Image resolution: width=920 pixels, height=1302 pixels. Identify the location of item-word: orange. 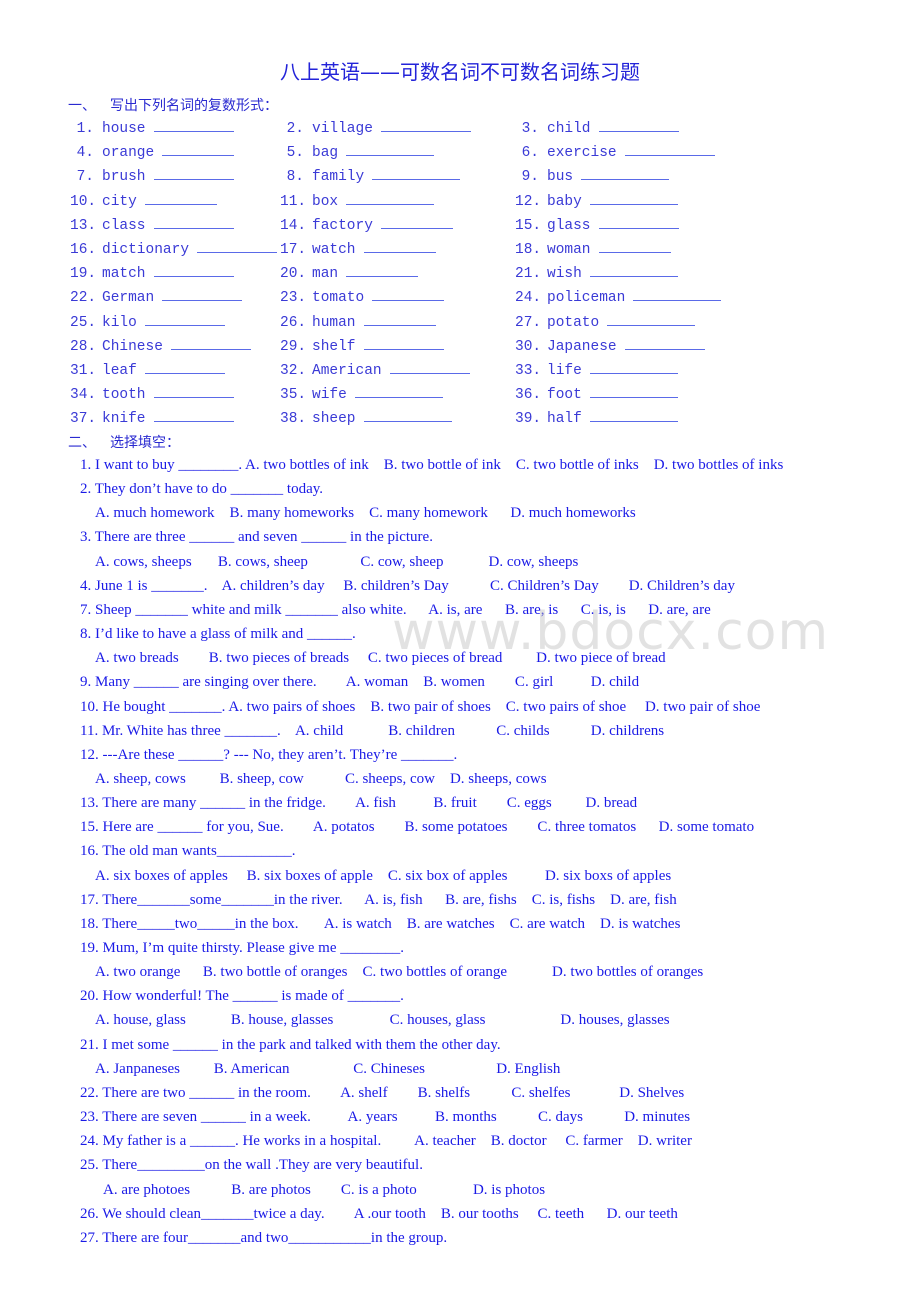
(128, 153).